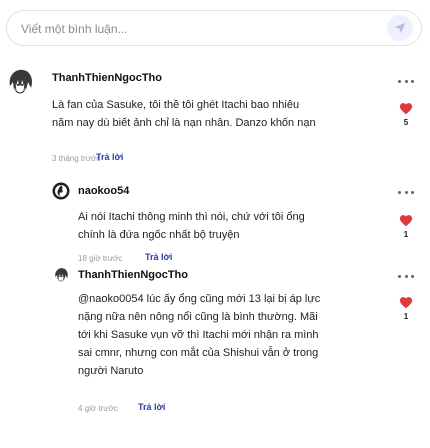 The width and height of the screenshot is (430, 448). I want to click on like-count: 5, so click(406, 122).